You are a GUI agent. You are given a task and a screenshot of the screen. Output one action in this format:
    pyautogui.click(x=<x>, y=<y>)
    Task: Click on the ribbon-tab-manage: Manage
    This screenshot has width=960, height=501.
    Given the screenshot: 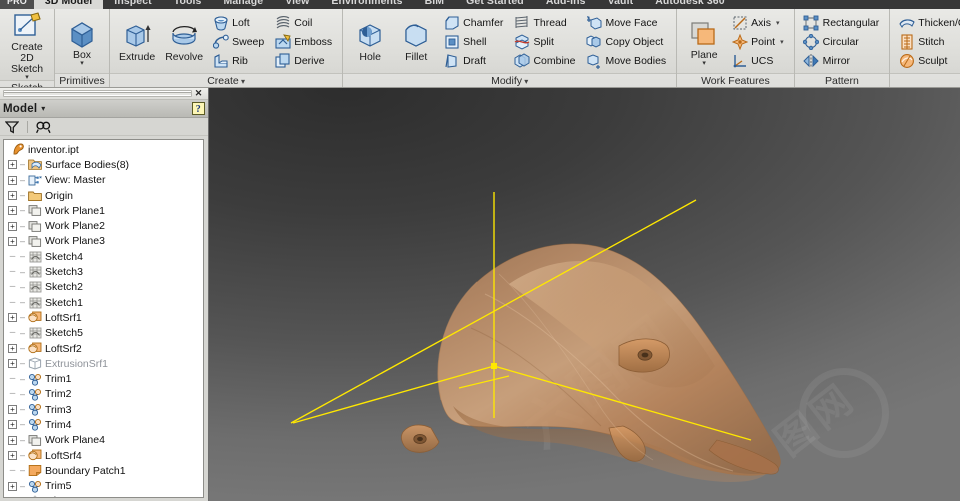 What is the action you would take?
    pyautogui.click(x=244, y=4)
    